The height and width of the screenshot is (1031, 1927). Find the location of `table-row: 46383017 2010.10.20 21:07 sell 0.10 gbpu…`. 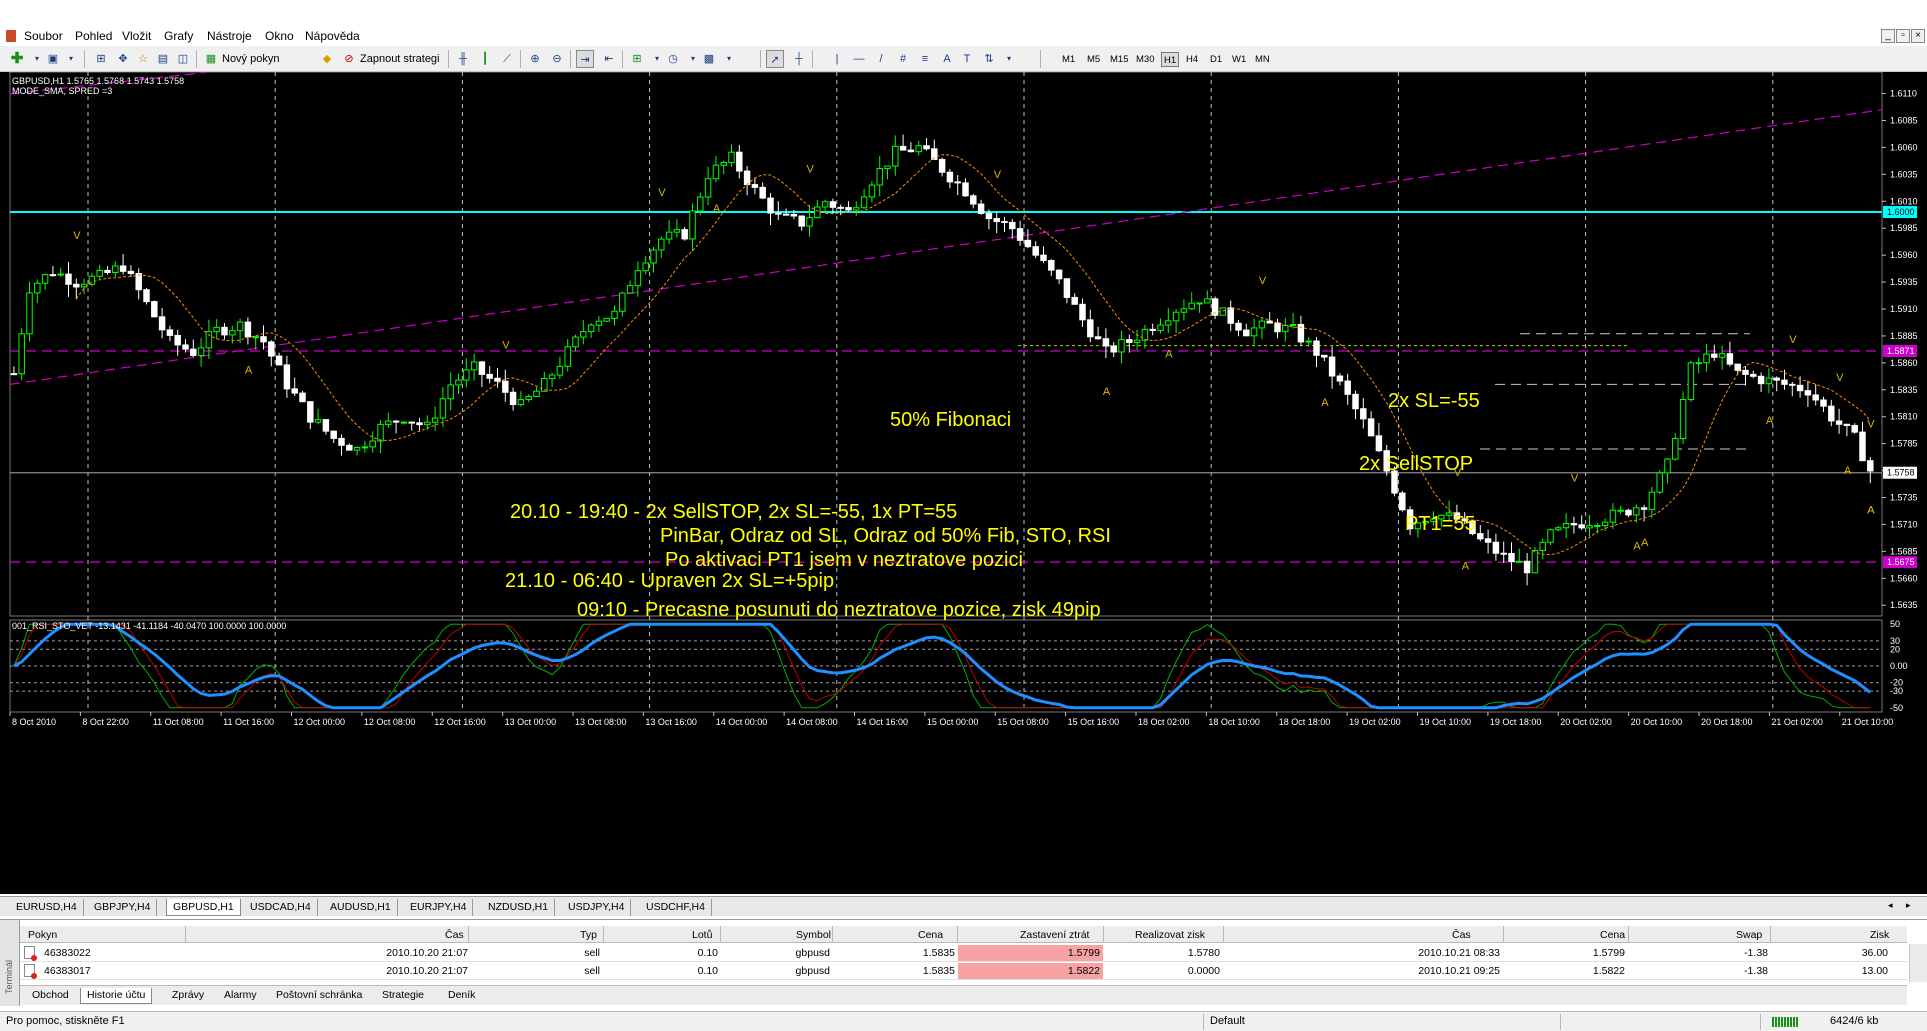

table-row: 46383017 2010.10.20 21:07 sell 0.10 gbpu… is located at coordinates (963, 971).